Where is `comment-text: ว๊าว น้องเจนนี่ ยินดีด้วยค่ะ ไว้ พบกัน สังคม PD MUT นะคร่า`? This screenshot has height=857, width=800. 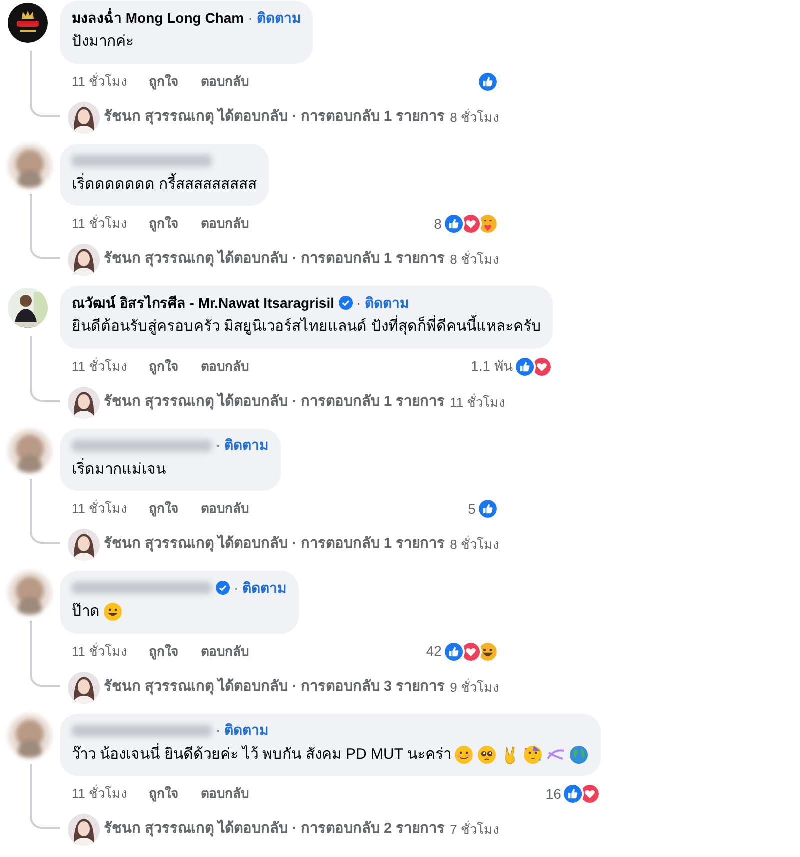
comment-text: ว๊าว น้องเจนนี่ ยินดีด้วยค่ะ ไว้ พบกัน สังคม PD MUT นะคร่า is located at coordinates (262, 754).